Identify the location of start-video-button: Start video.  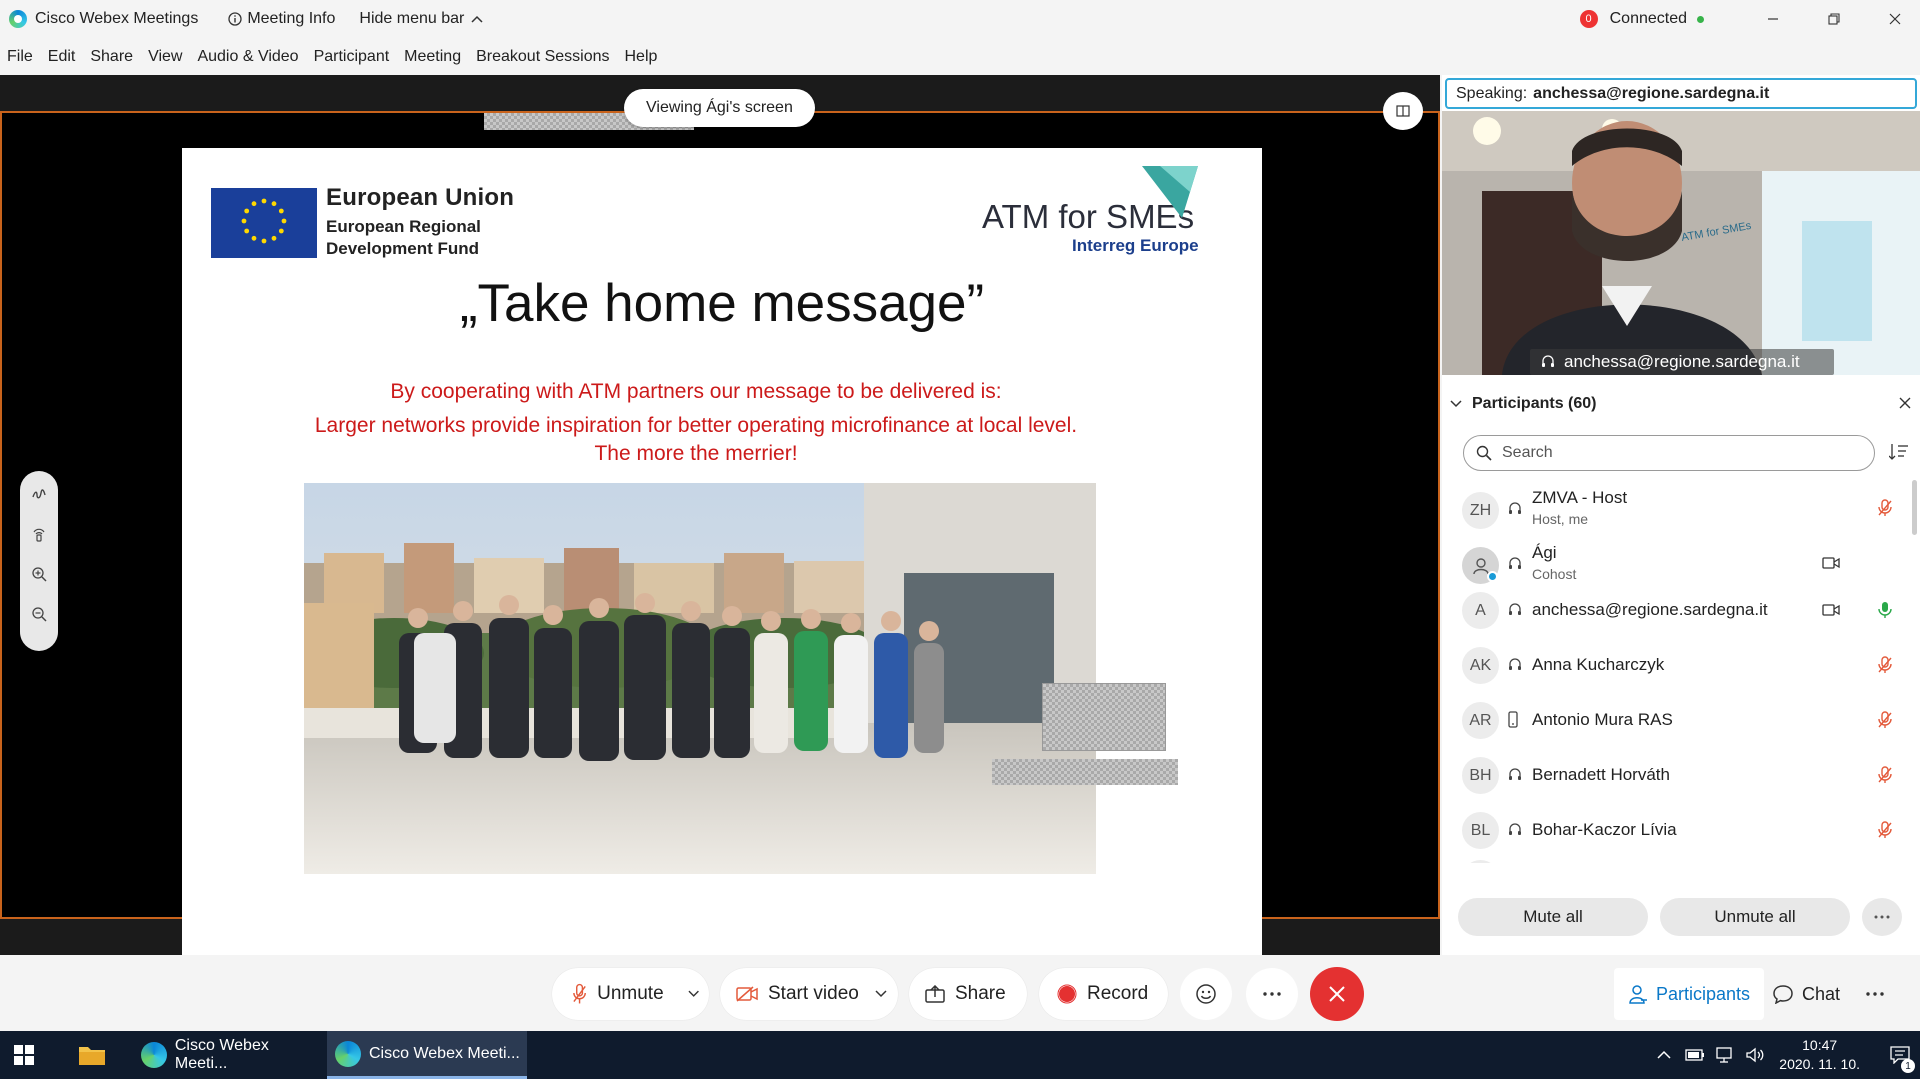
(809, 994).